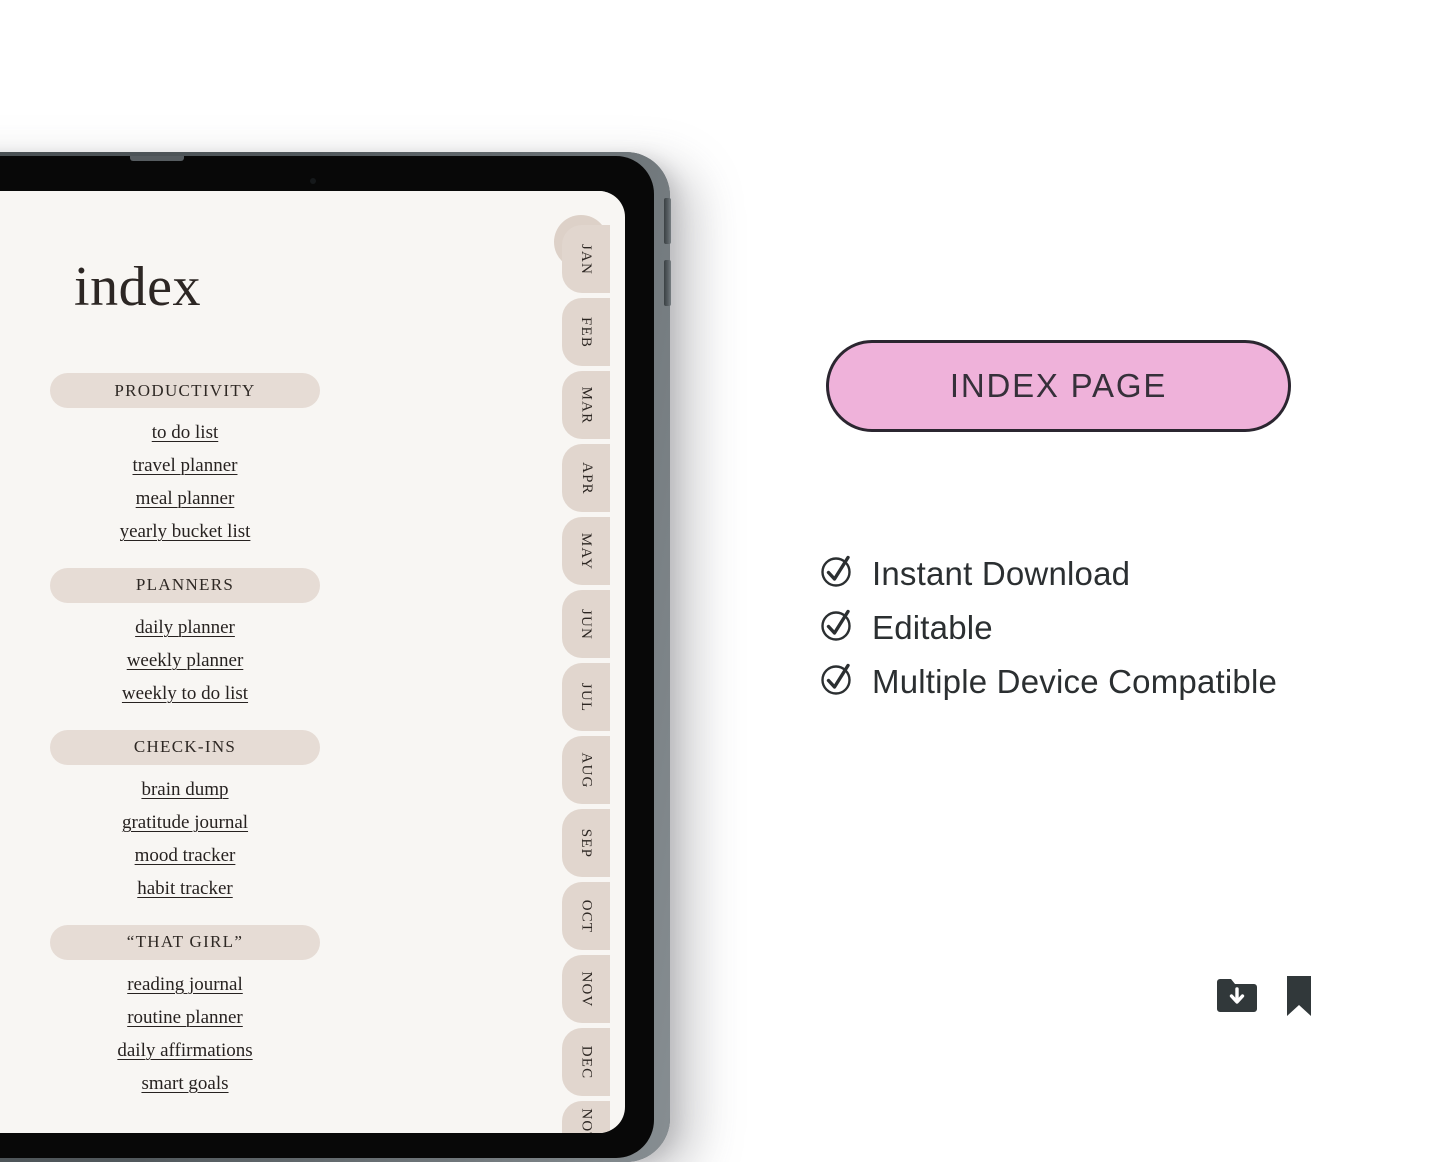 This screenshot has width=1445, height=1162. What do you see at coordinates (185, 390) in the screenshot?
I see `group-header: PRODUCTIVITY` at bounding box center [185, 390].